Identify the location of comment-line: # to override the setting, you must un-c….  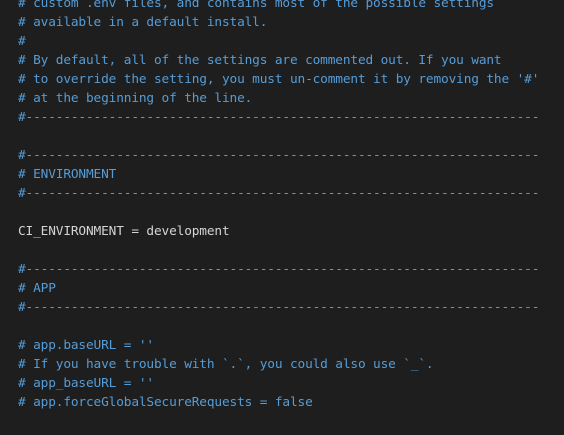
(278, 79).